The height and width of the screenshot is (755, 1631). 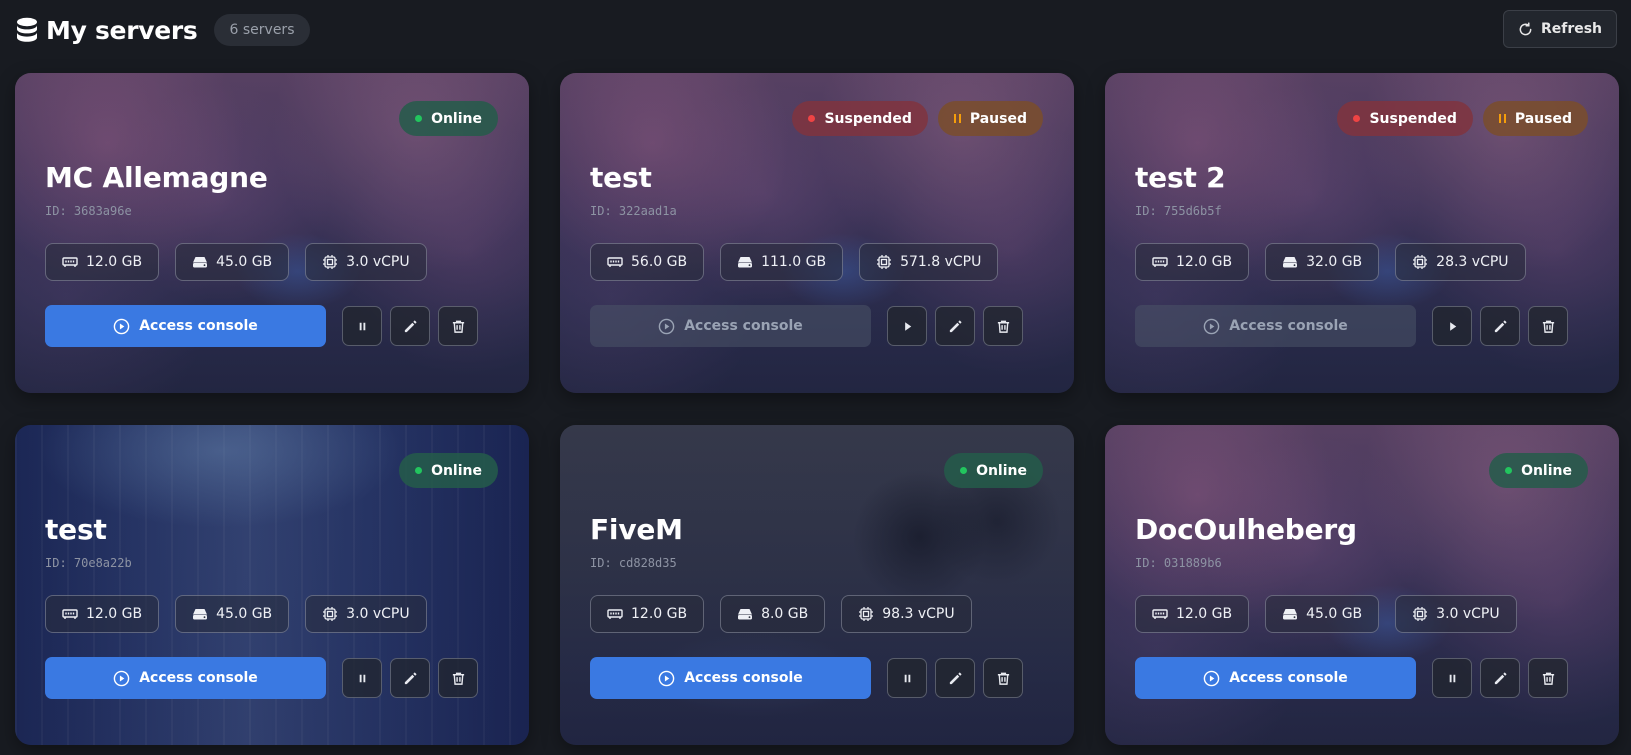 I want to click on server-card: Online DocOulheberg ID: 031889b6 12.0 GB, so click(x=1362, y=585).